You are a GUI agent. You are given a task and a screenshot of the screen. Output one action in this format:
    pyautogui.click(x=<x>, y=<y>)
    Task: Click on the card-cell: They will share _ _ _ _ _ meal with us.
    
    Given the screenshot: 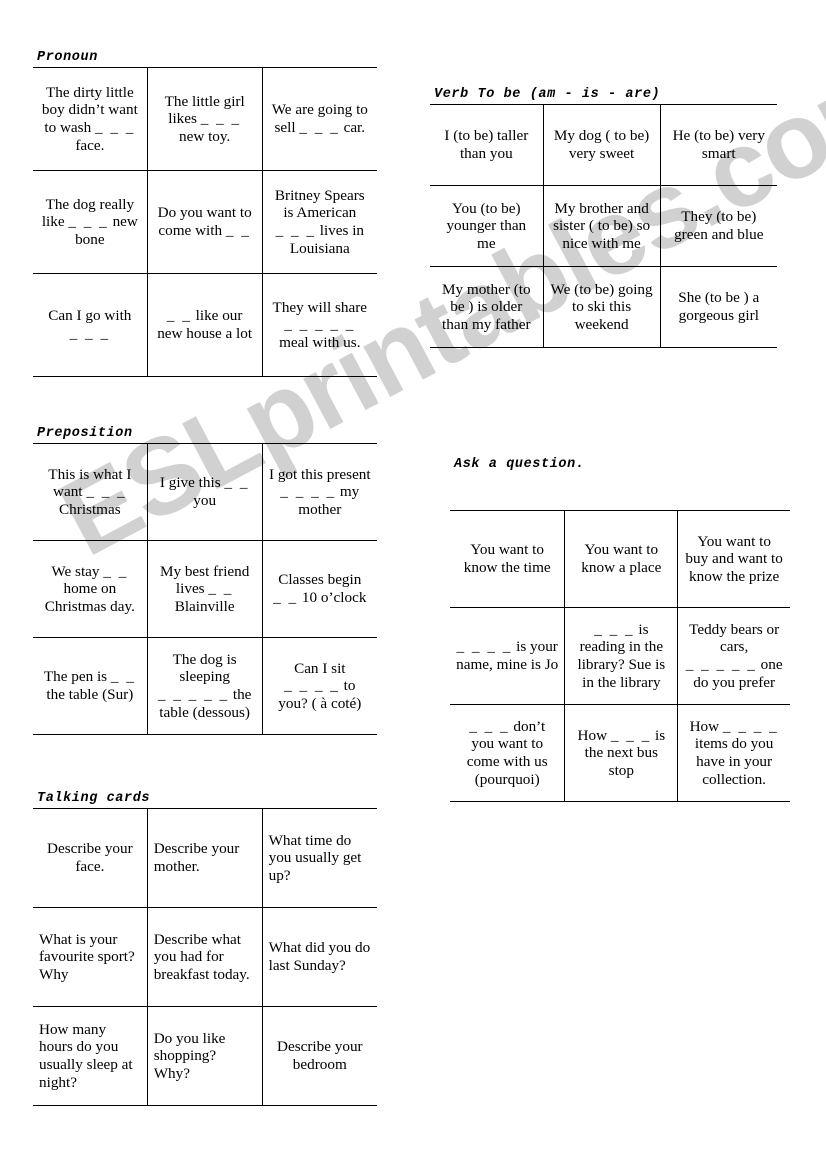 What is the action you would take?
    pyautogui.click(x=319, y=325)
    